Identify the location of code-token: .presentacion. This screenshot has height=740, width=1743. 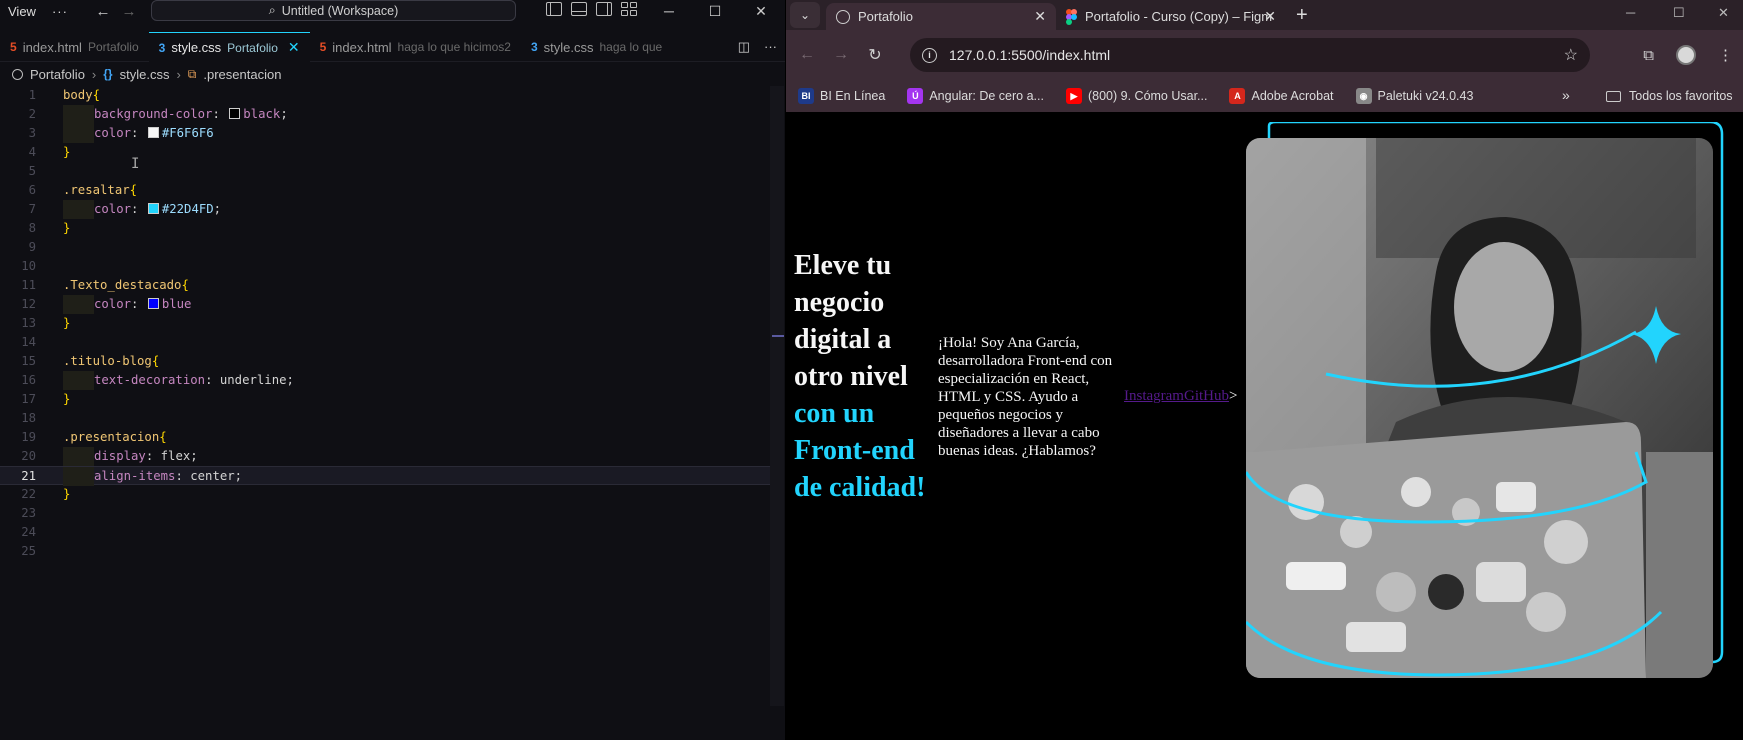
(111, 437).